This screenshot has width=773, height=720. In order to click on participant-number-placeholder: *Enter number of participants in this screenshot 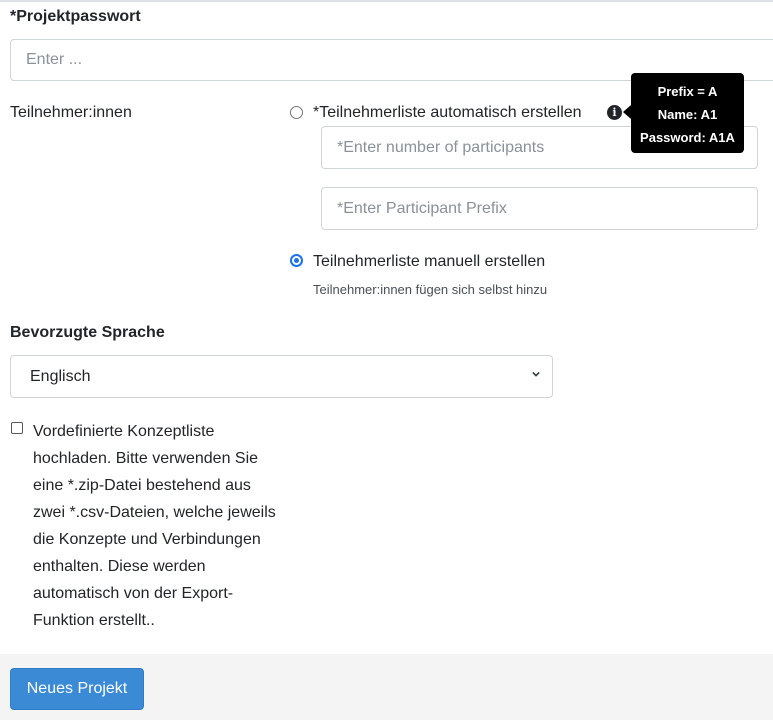, I will do `click(441, 147)`.